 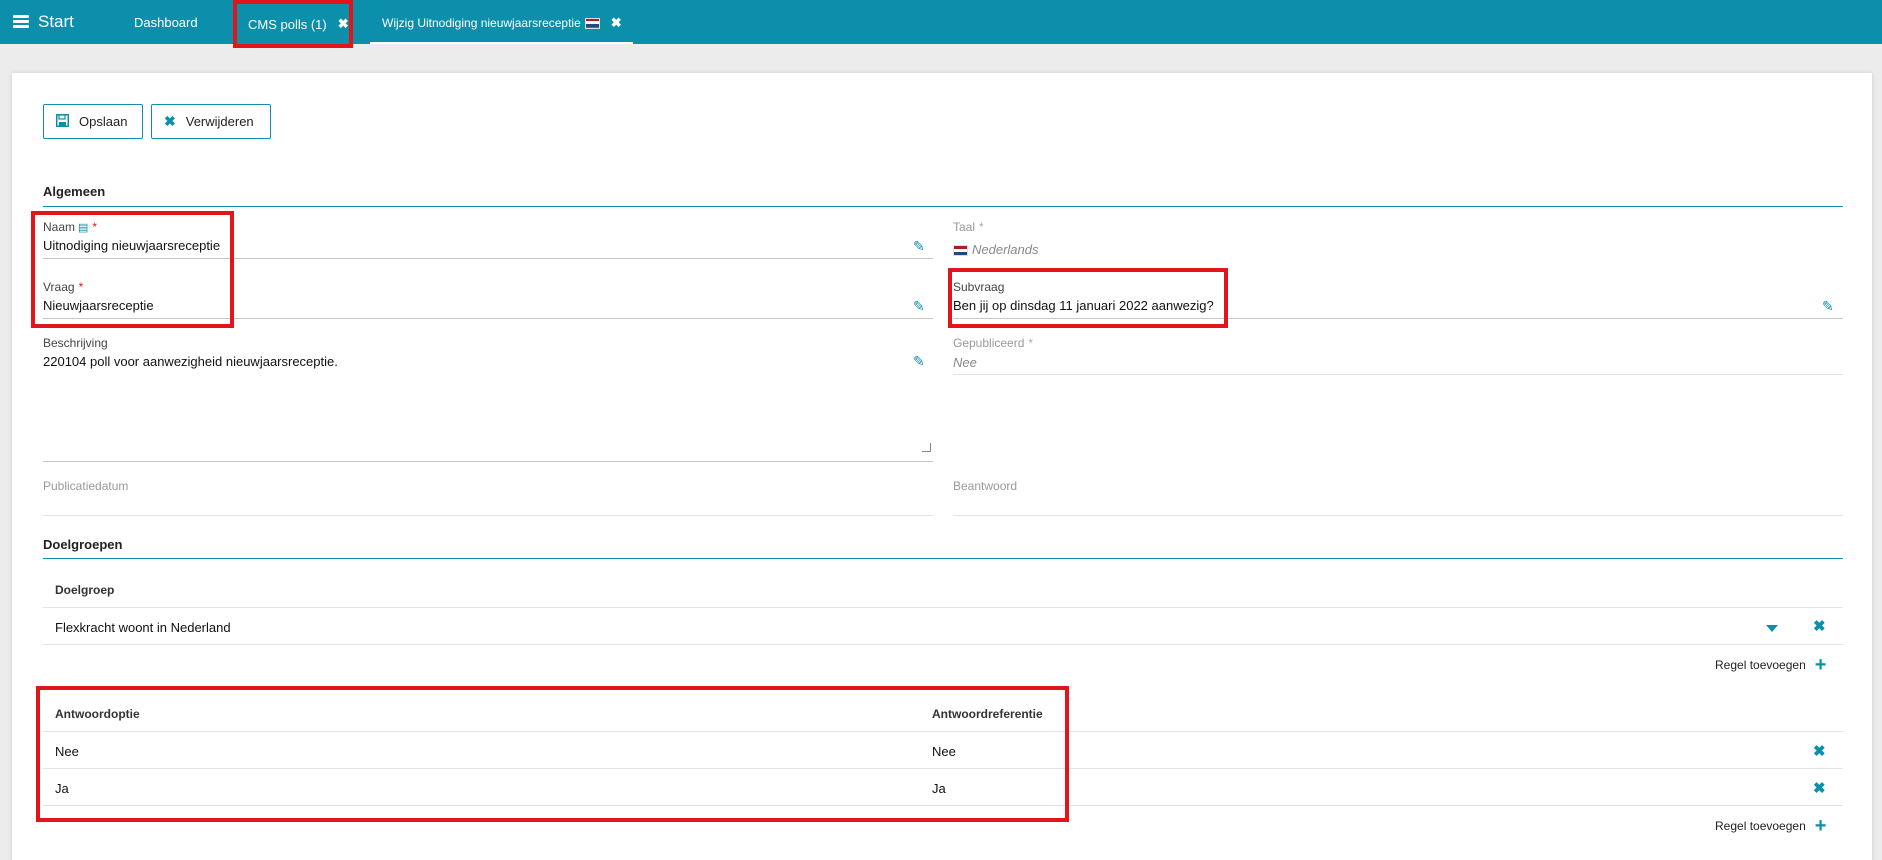 I want to click on subvraag-underline, so click(x=1398, y=318).